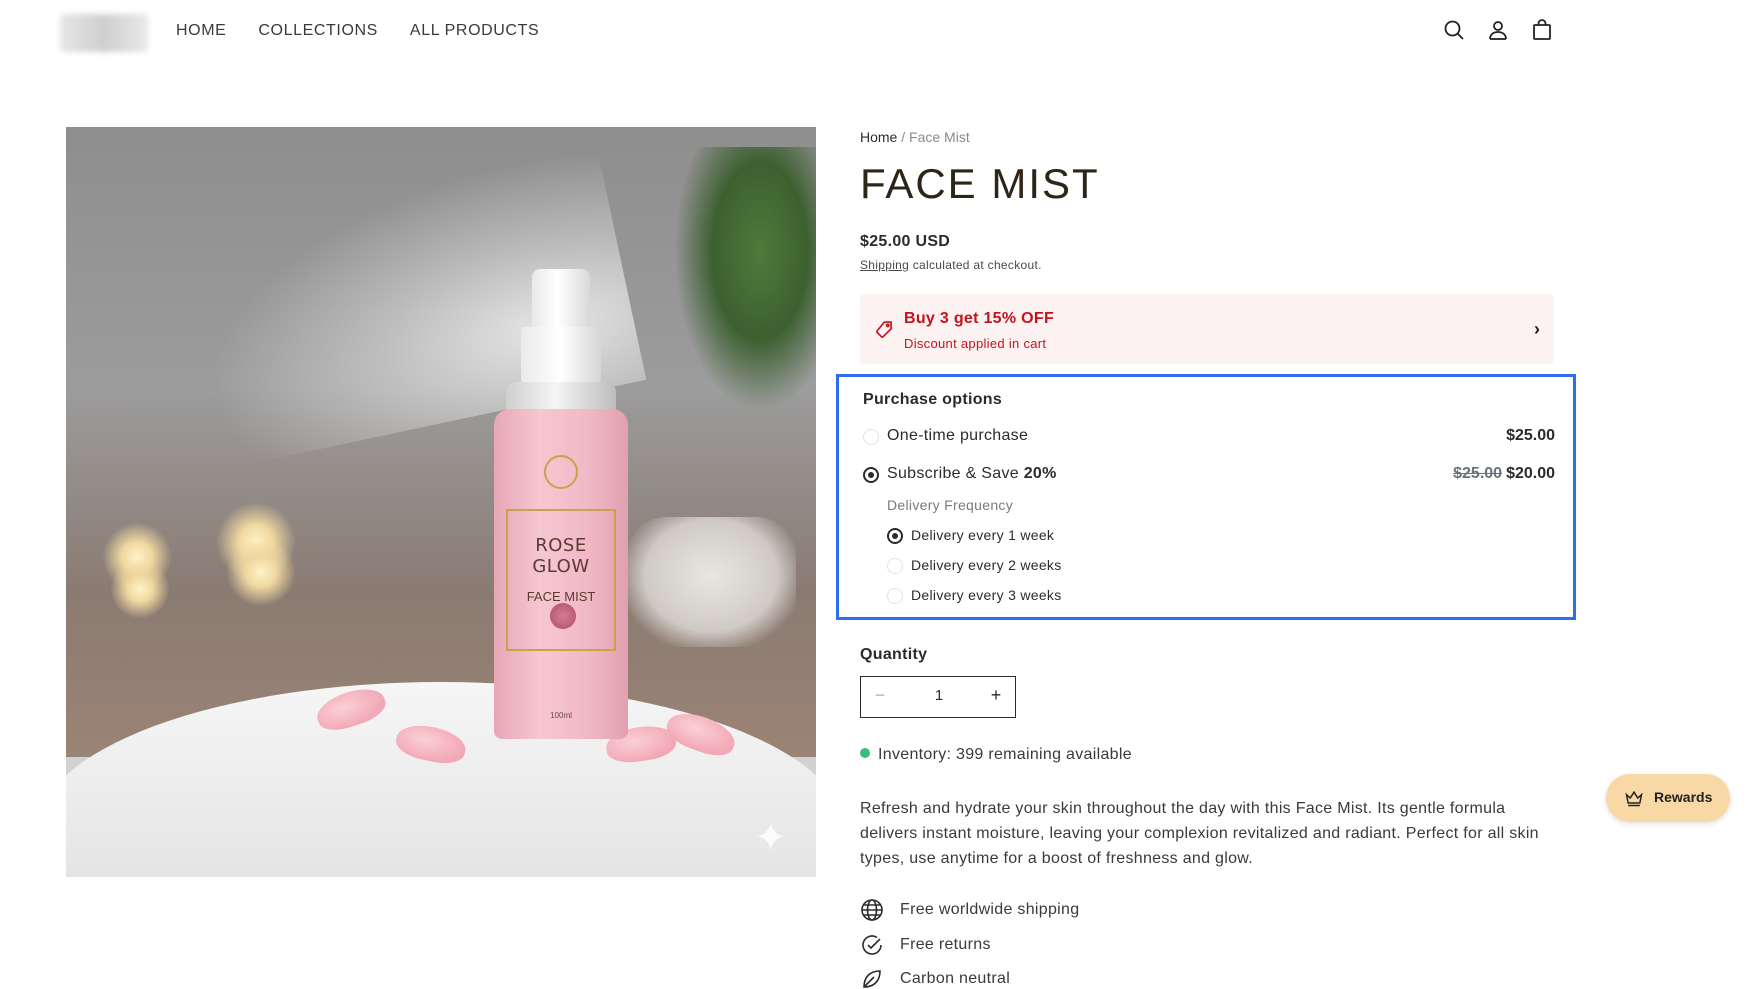 The height and width of the screenshot is (989, 1755). I want to click on mist-bottle: ROSE GLOW FACE MIST 100ml, so click(561, 574).